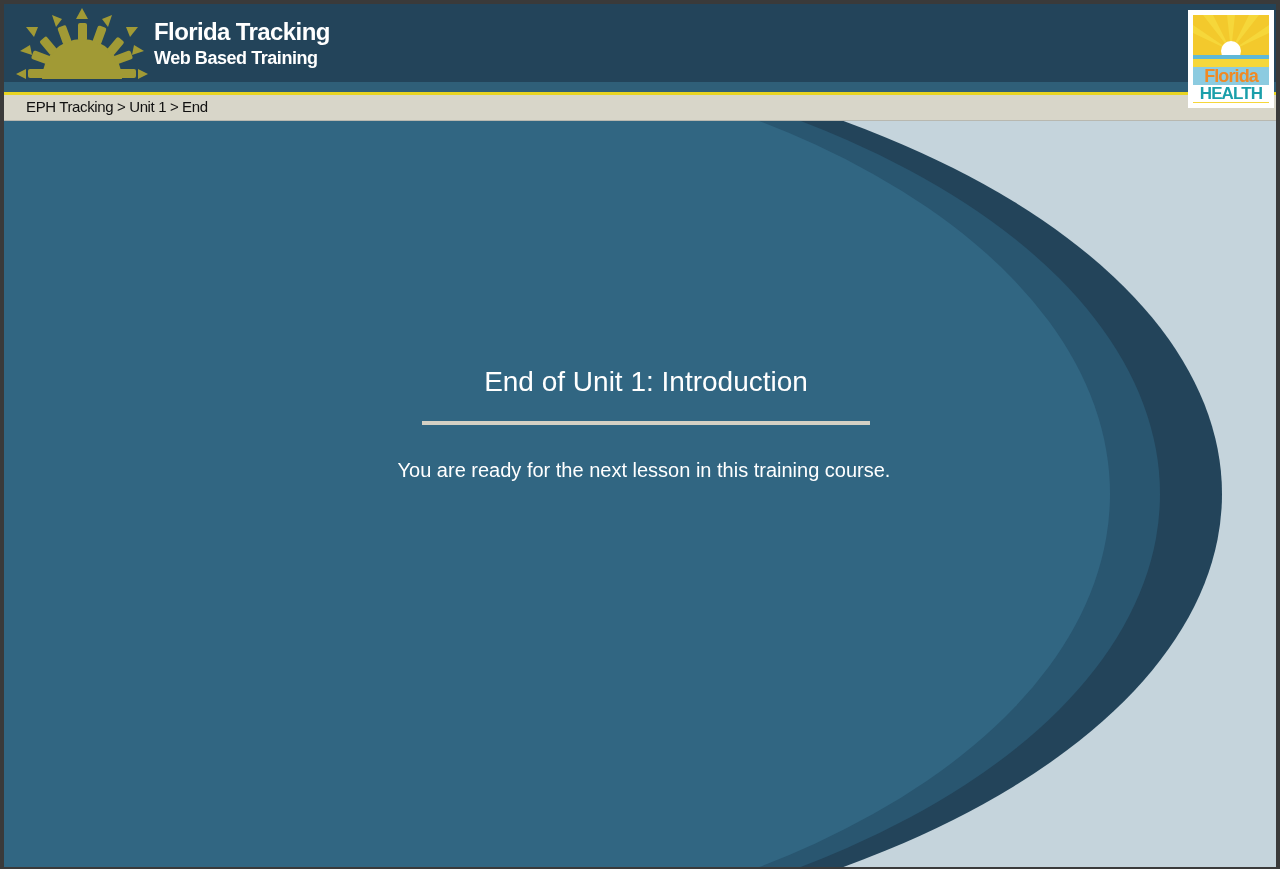 Image resolution: width=1280 pixels, height=869 pixels. Describe the element at coordinates (1231, 76) in the screenshot. I see `logo-text: Florida` at that location.